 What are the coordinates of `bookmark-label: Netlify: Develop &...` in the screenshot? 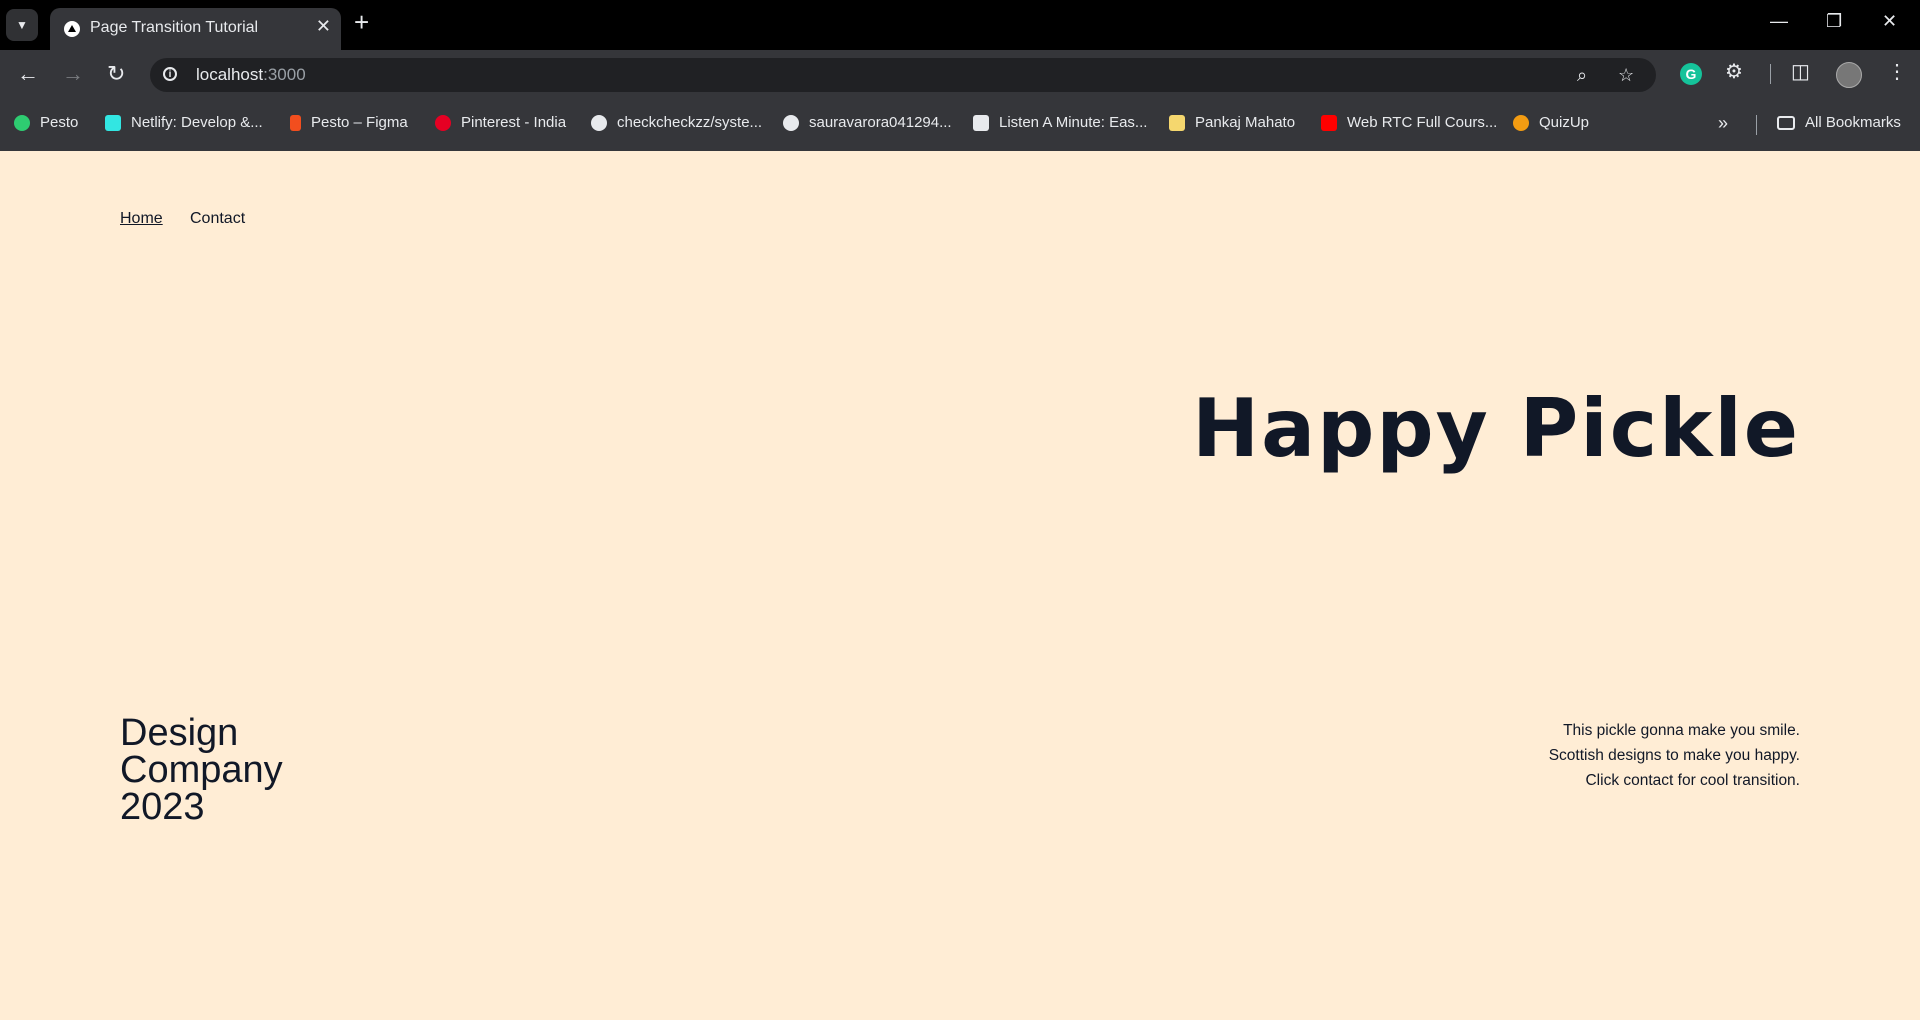 It's located at (197, 122).